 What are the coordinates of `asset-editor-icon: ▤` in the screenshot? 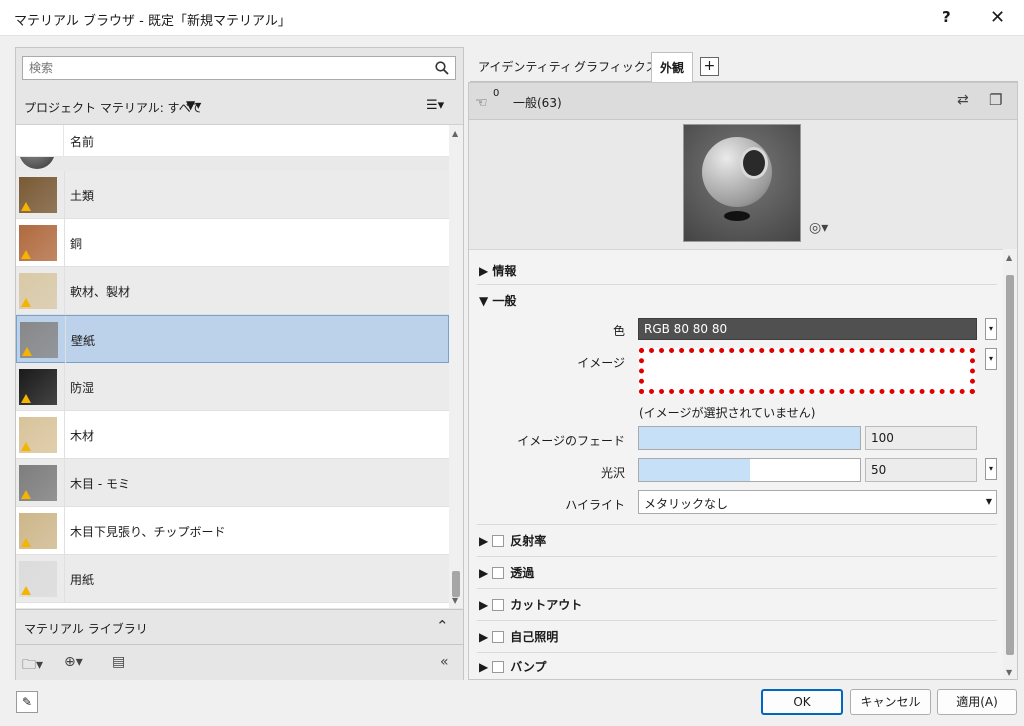 It's located at (118, 662).